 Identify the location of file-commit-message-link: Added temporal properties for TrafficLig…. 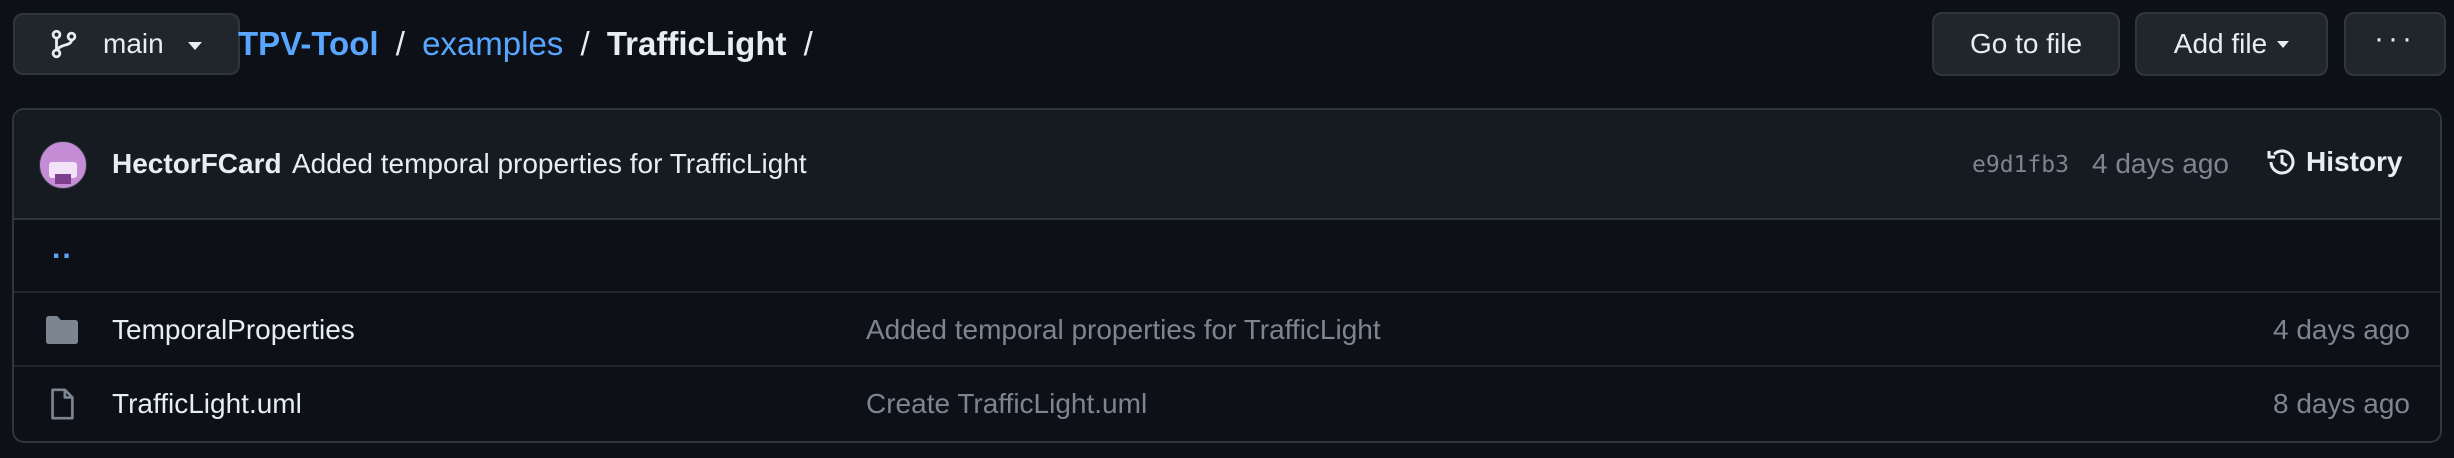
(1123, 330).